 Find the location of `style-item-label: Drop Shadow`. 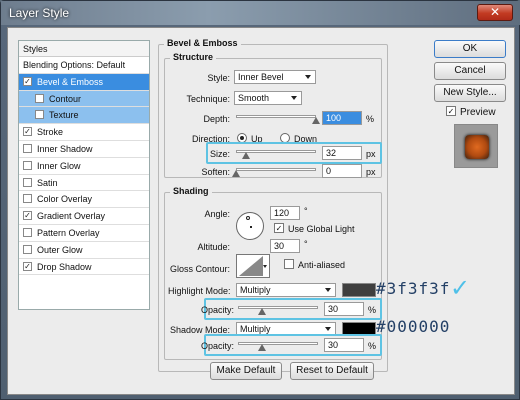

style-item-label: Drop Shadow is located at coordinates (64, 266).